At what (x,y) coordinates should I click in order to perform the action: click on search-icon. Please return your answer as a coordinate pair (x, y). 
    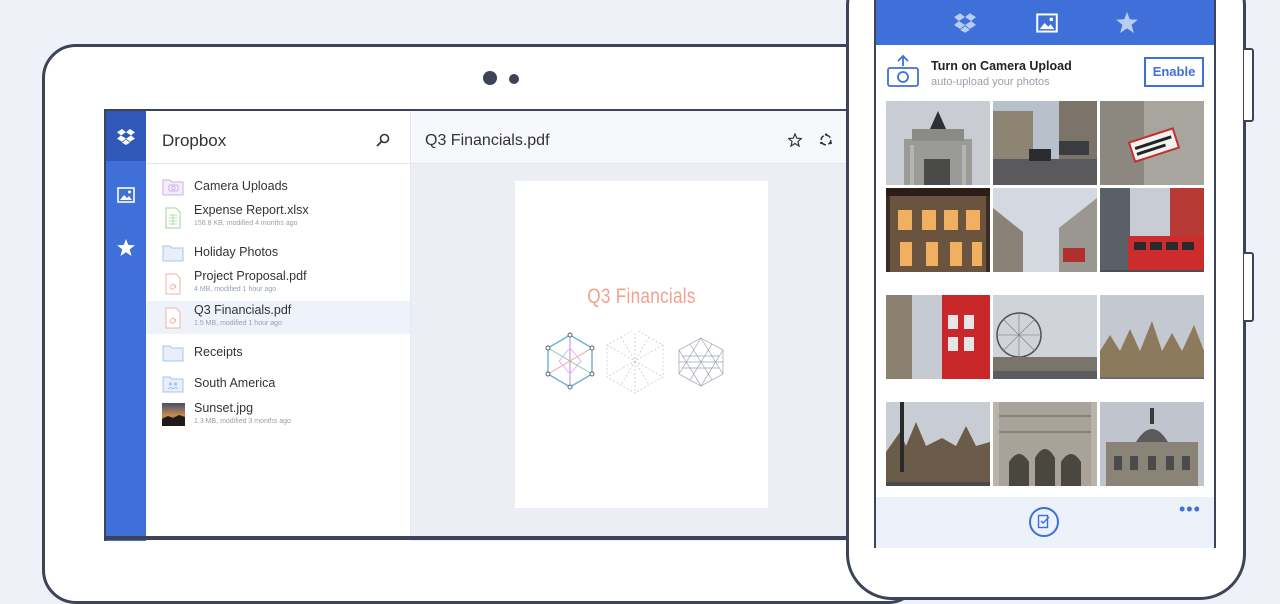
    Looking at the image, I should click on (383, 142).